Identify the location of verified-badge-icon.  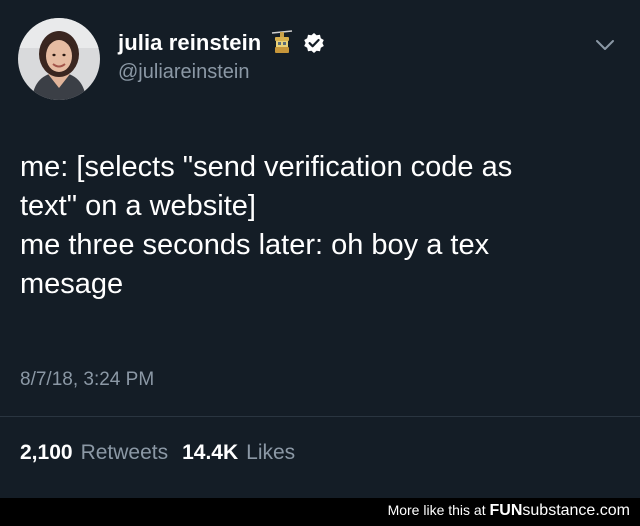
(314, 43).